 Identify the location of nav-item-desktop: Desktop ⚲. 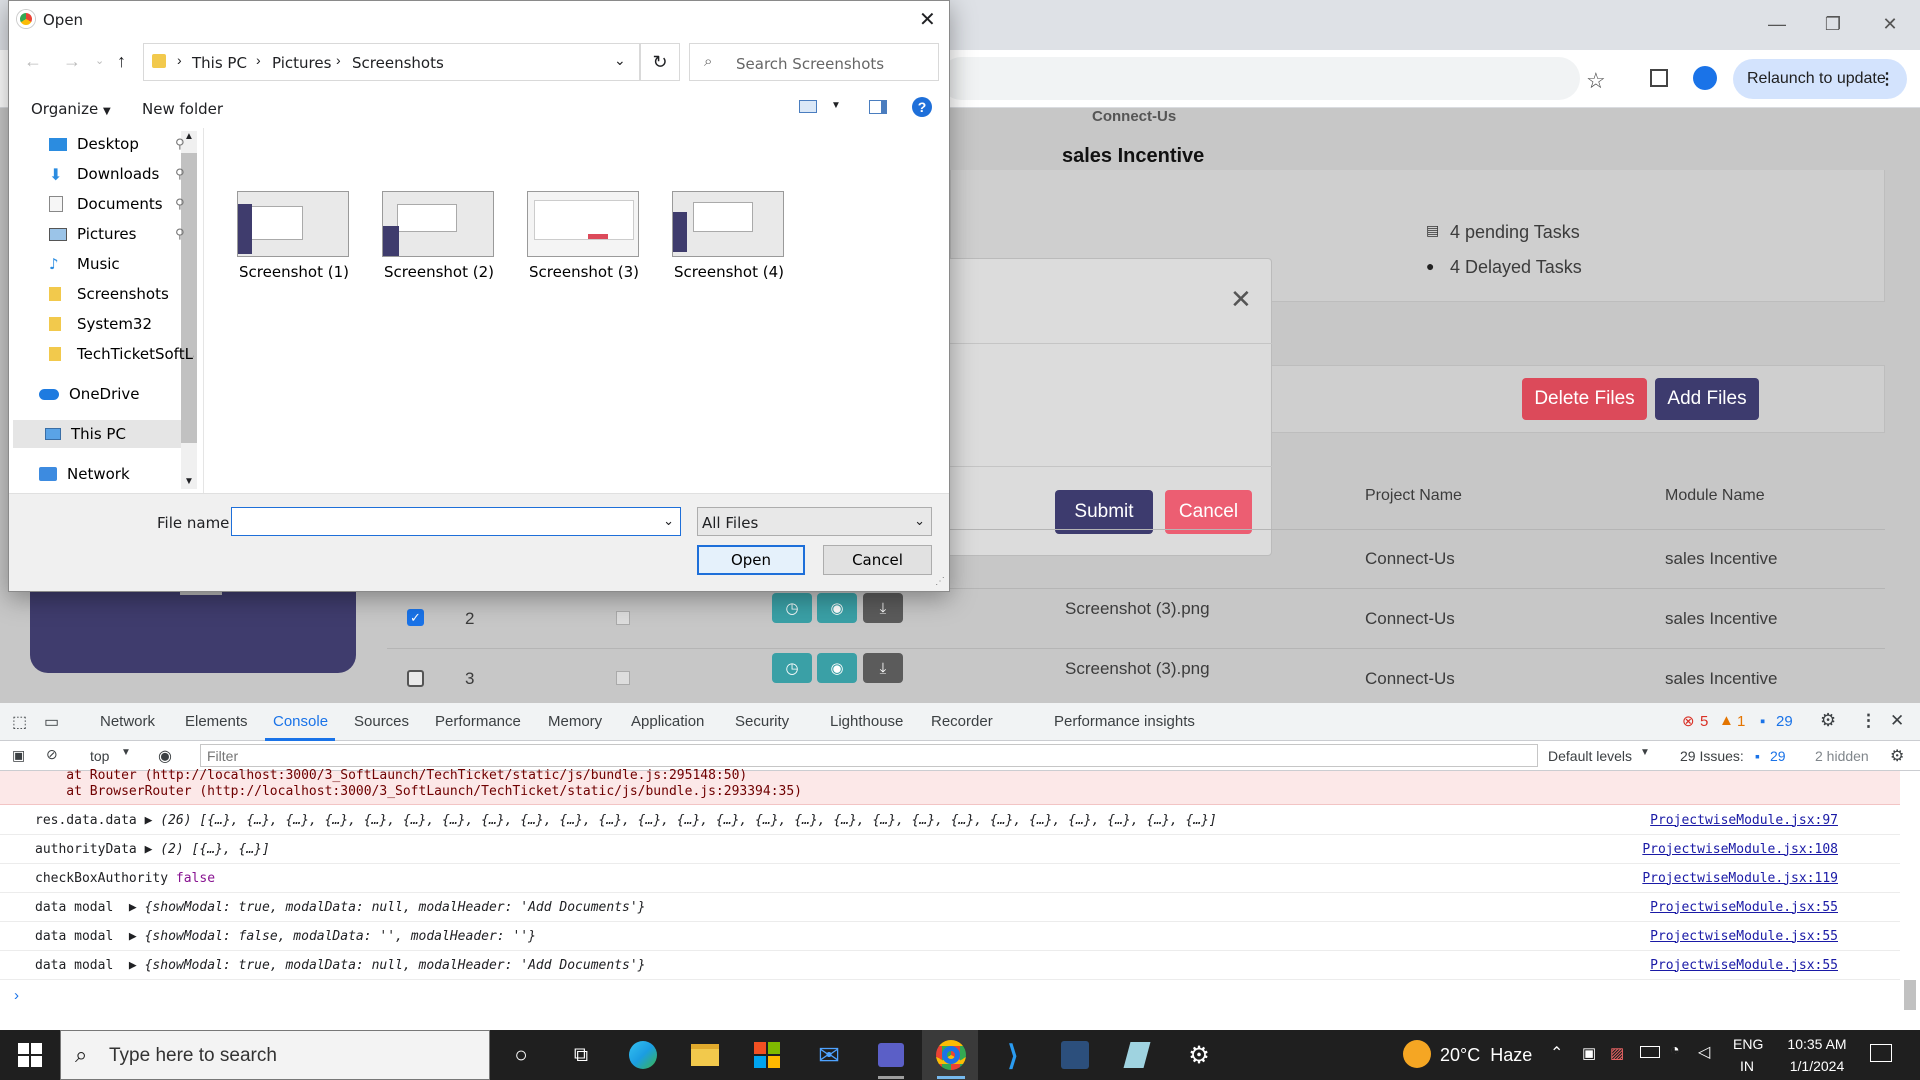
(117, 144).